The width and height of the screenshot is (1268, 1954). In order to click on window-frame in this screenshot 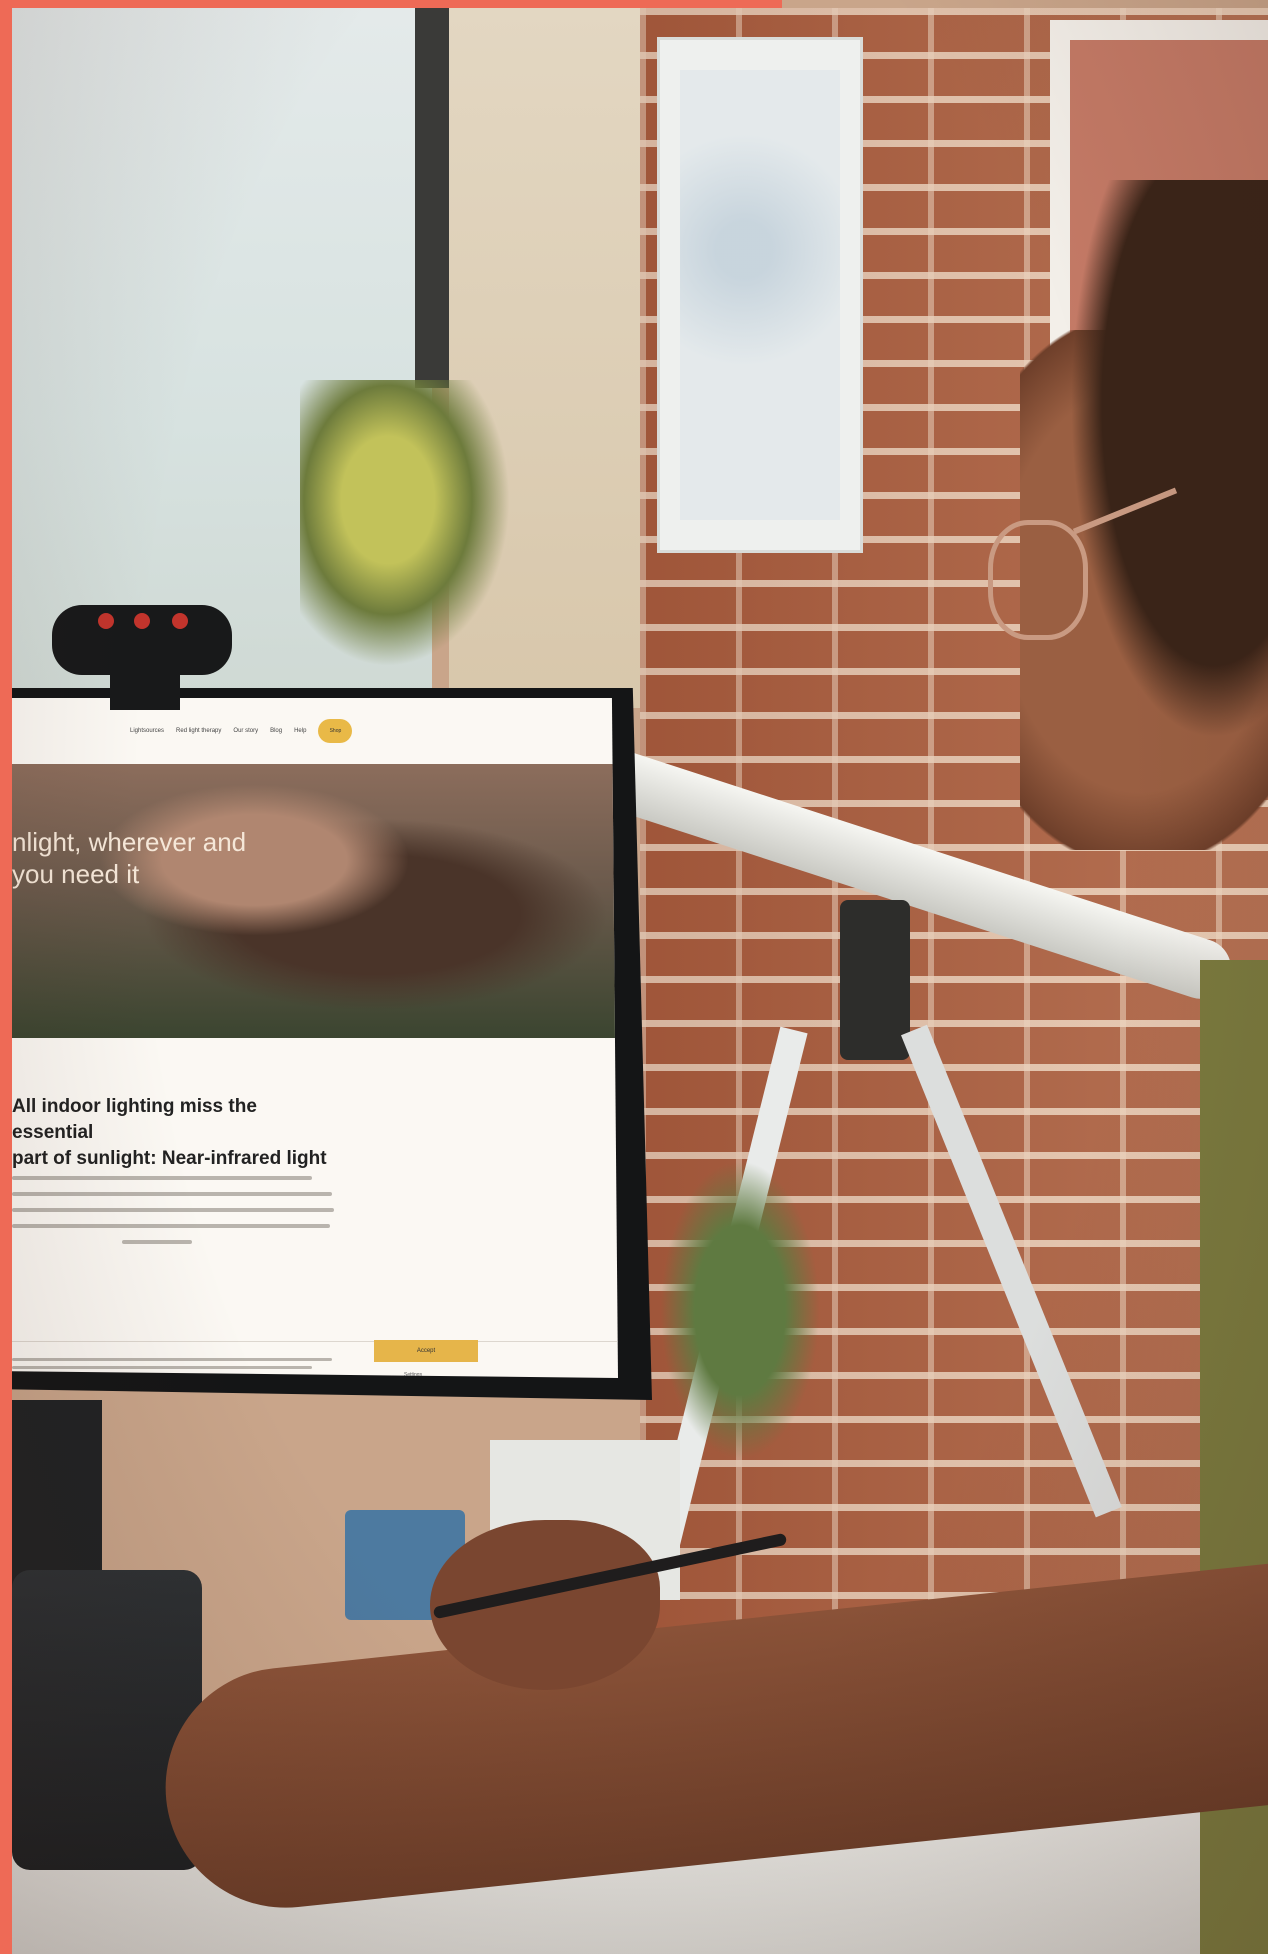, I will do `click(432, 198)`.